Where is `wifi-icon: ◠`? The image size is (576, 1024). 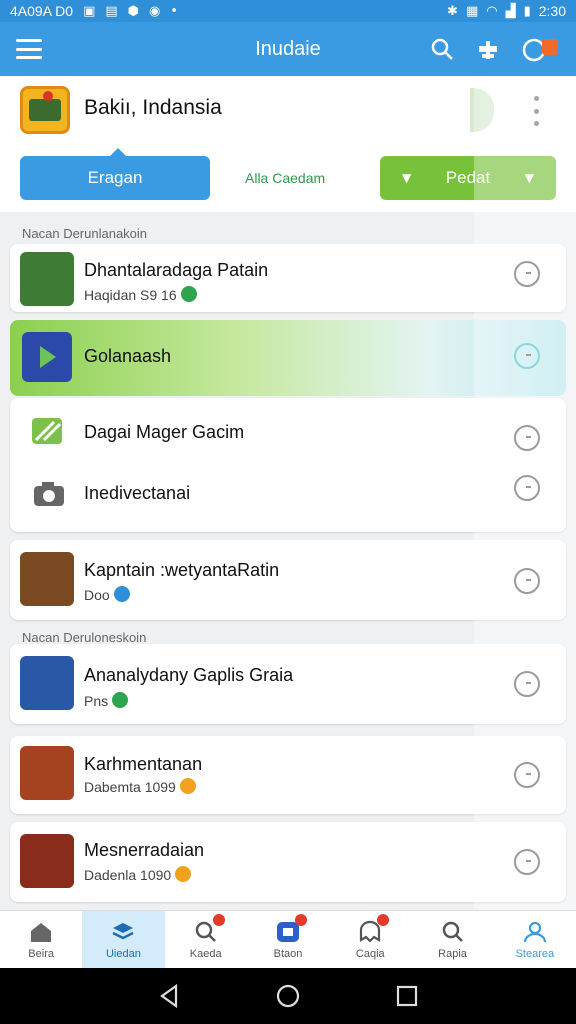 wifi-icon: ◠ is located at coordinates (492, 11).